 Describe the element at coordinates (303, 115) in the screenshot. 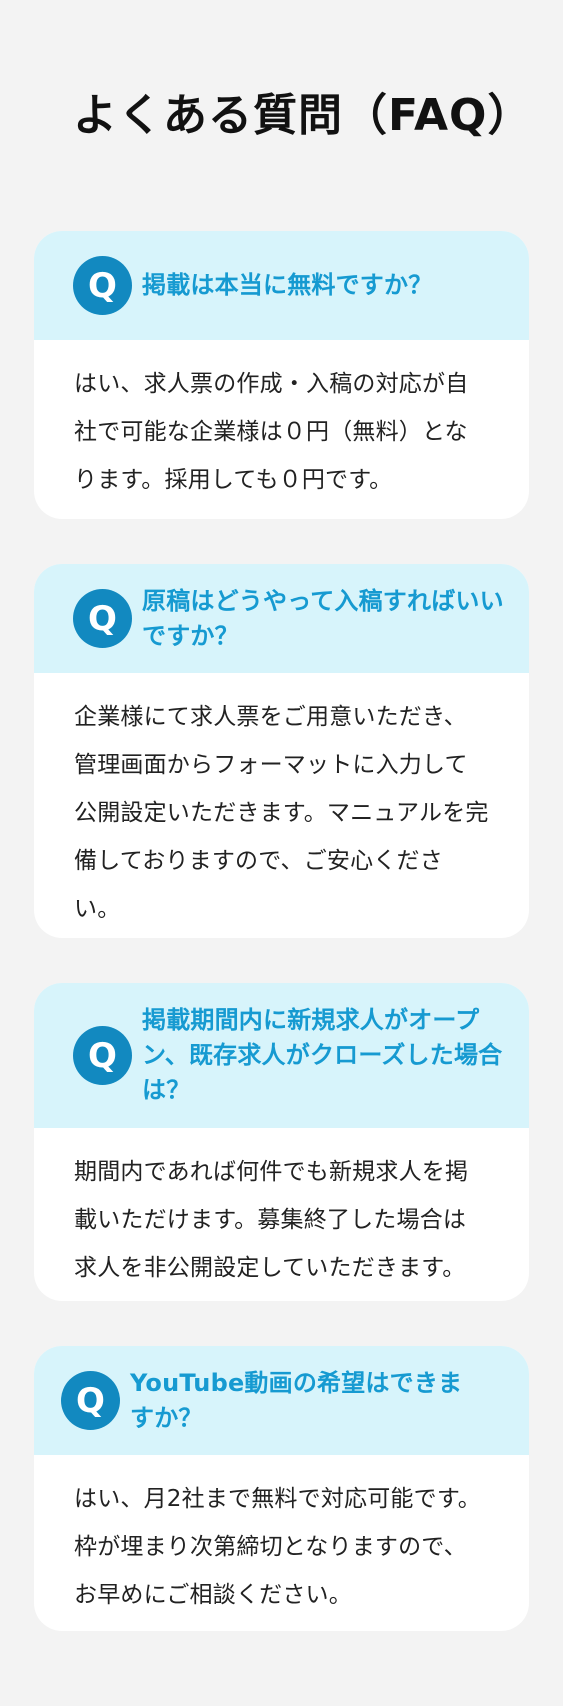

I see `page-title: よくある質問（FAQ）` at that location.